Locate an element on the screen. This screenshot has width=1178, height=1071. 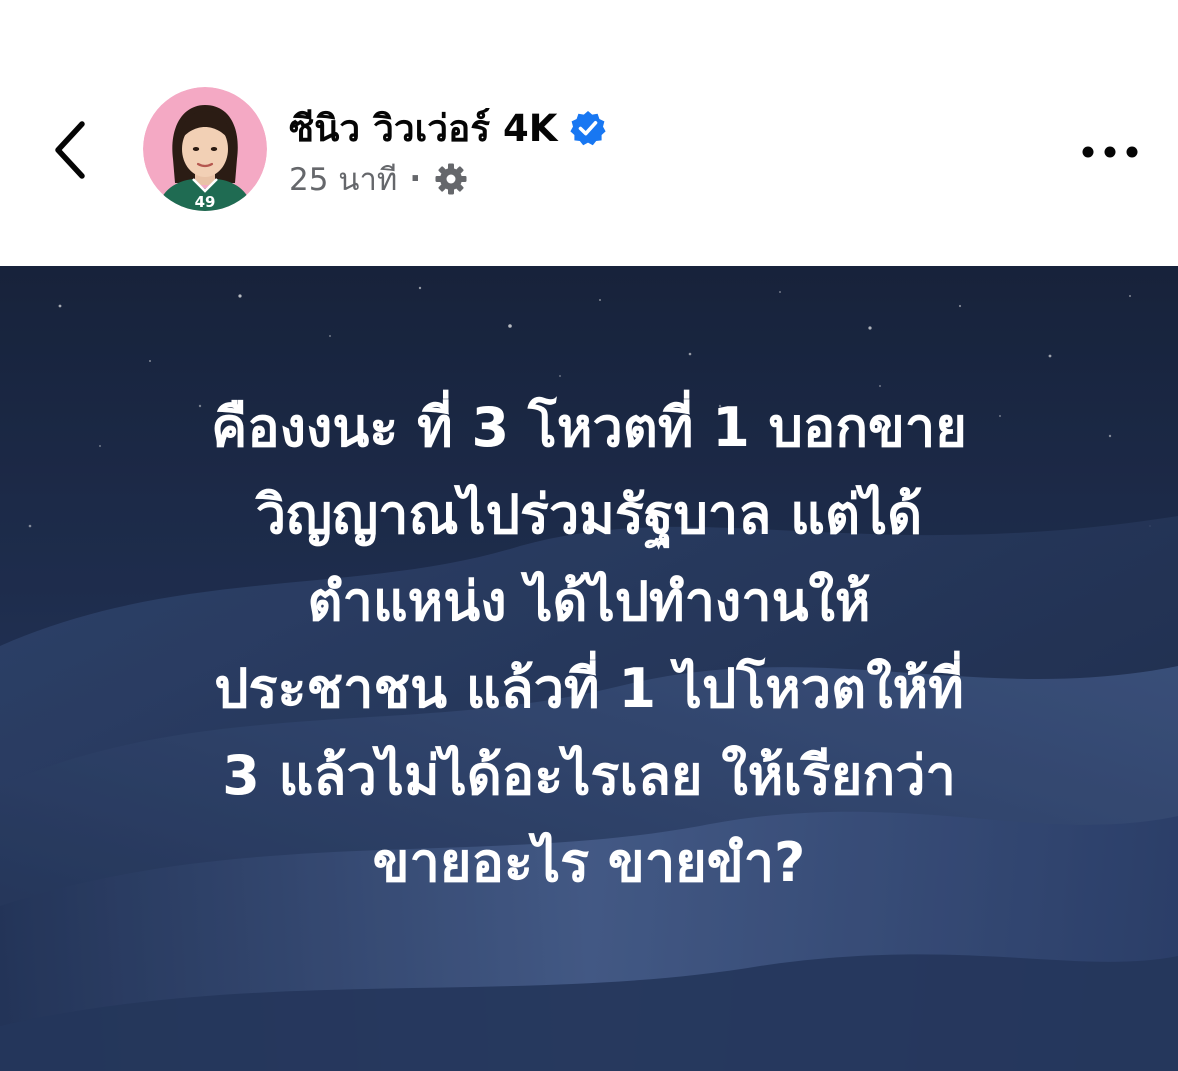
post-text-line: วิญญาณไปร่วมรัฐบาล แต่ได้ is located at coordinates (589, 514).